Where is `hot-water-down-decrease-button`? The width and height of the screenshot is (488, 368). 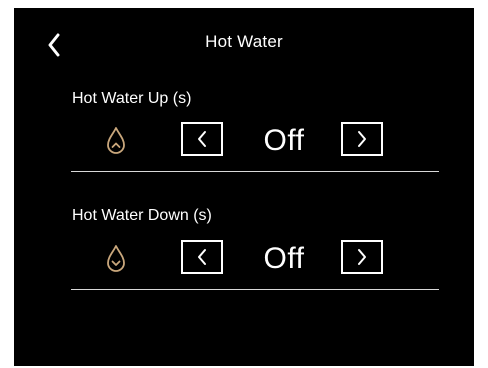
hot-water-down-decrease-button is located at coordinates (202, 257).